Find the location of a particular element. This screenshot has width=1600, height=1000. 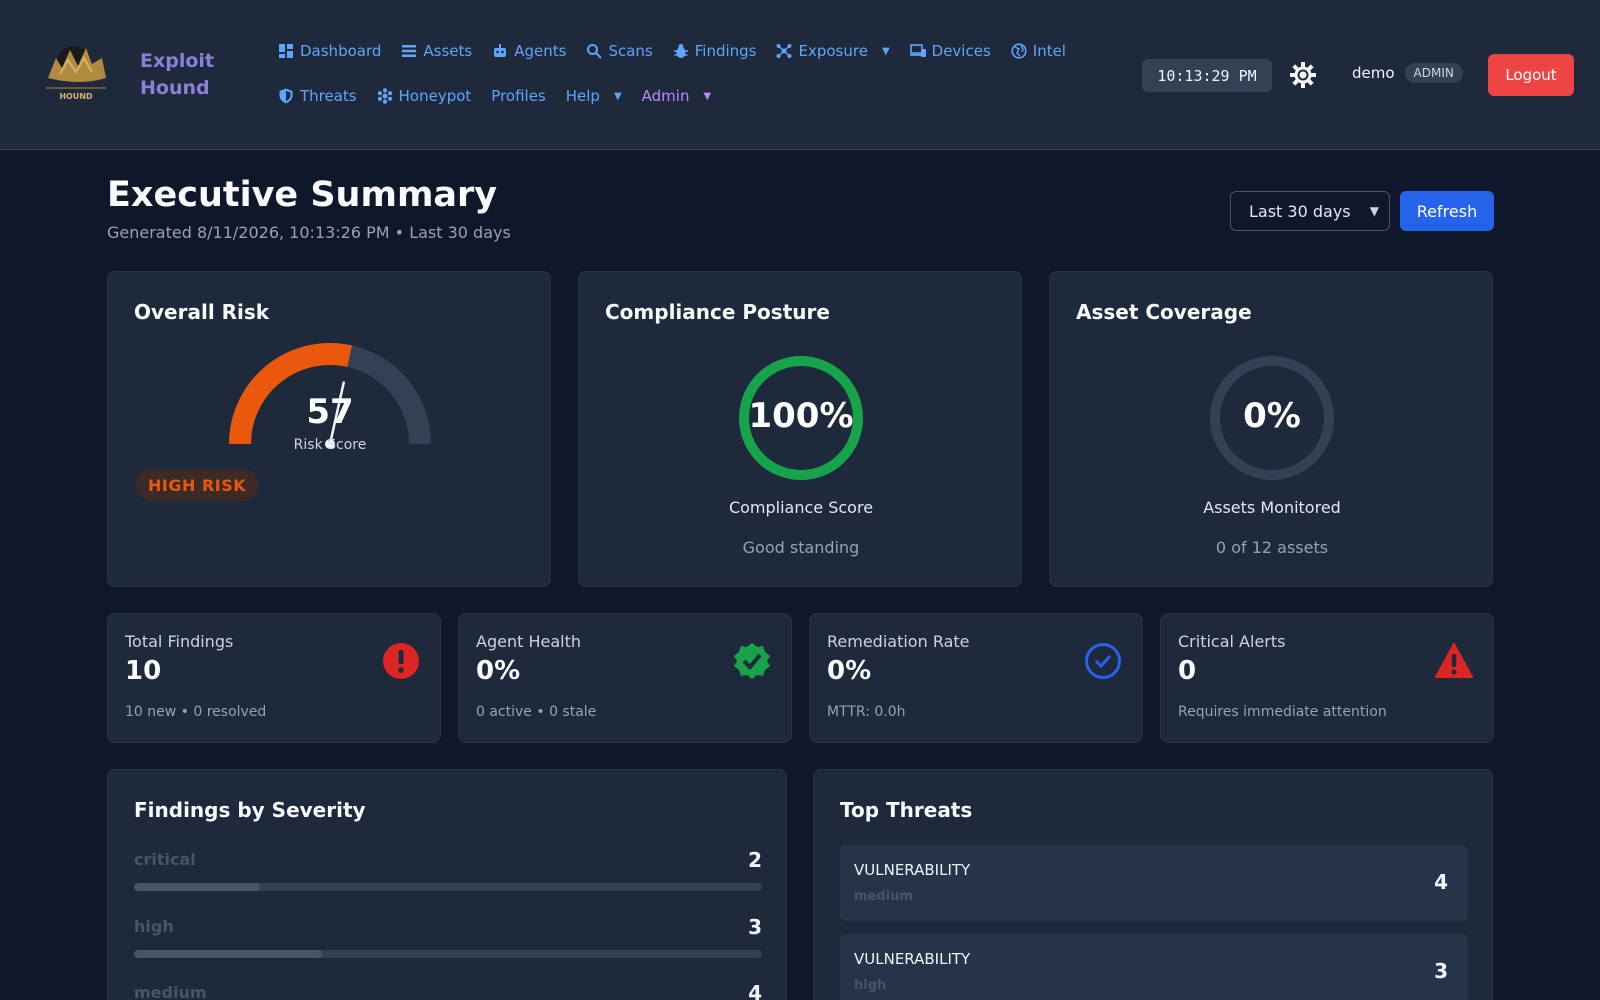

check-circle-icon is located at coordinates (1103, 661).